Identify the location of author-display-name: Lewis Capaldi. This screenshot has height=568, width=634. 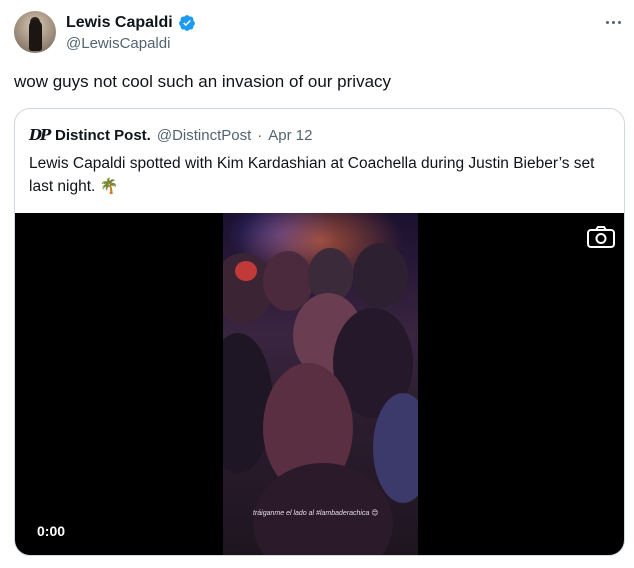
(119, 23).